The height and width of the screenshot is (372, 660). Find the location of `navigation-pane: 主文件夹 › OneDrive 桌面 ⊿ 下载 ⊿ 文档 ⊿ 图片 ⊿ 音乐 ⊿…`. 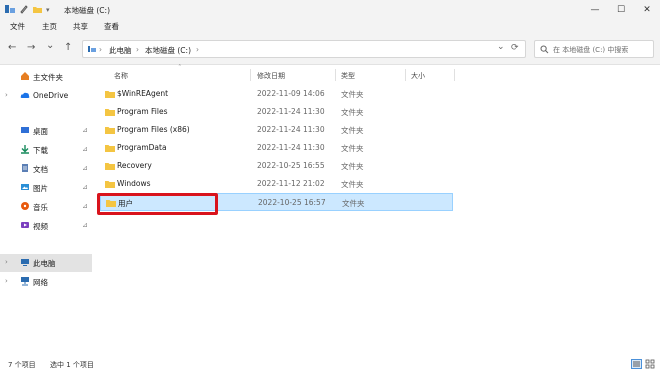

navigation-pane: 主文件夹 › OneDrive 桌面 ⊿ 下载 ⊿ 文档 ⊿ 图片 ⊿ 音乐 ⊿… is located at coordinates (46, 211).